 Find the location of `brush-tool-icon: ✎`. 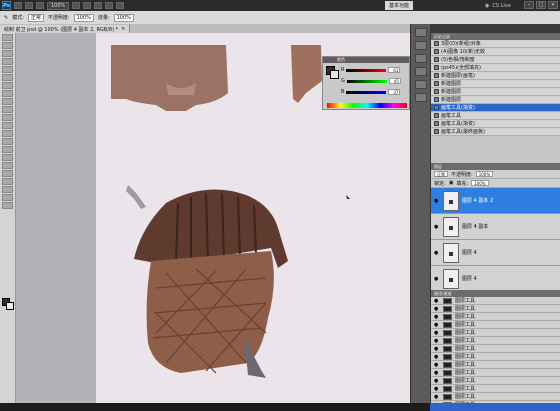

brush-tool-icon: ✎ is located at coordinates (6, 18).